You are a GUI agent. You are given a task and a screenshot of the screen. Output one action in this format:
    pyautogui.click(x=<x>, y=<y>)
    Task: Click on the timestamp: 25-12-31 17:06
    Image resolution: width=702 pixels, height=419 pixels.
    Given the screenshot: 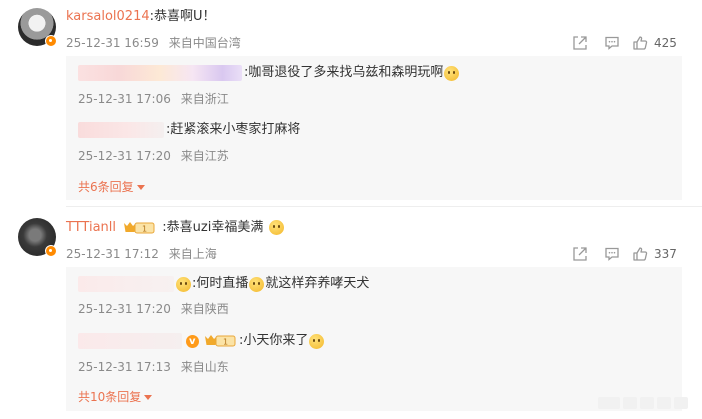 What is the action you would take?
    pyautogui.click(x=124, y=99)
    